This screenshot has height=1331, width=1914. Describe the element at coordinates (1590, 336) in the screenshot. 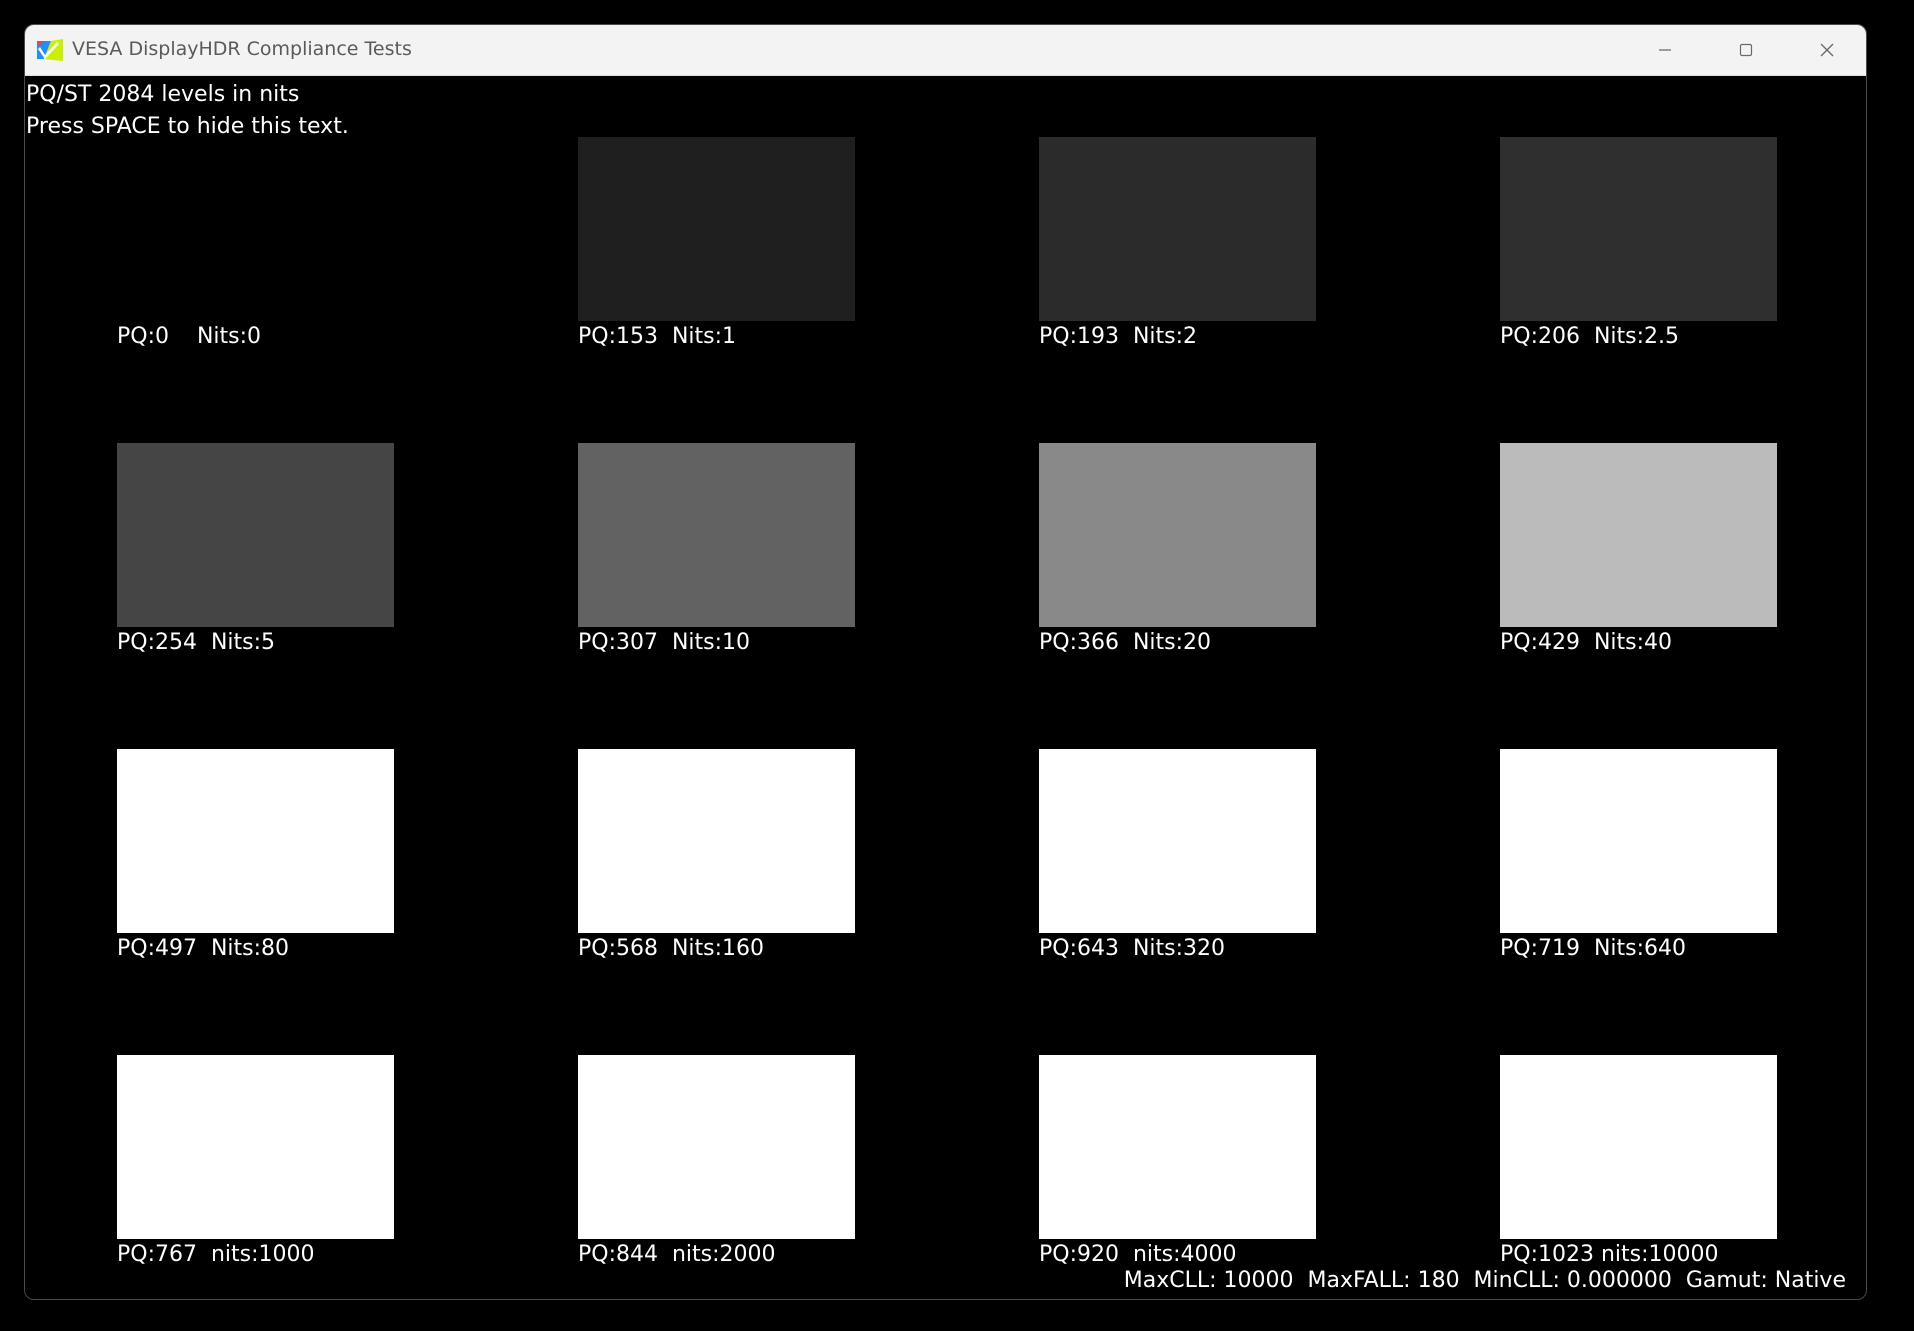

I see `tile-label: PQ:206 Nits:2.5` at that location.